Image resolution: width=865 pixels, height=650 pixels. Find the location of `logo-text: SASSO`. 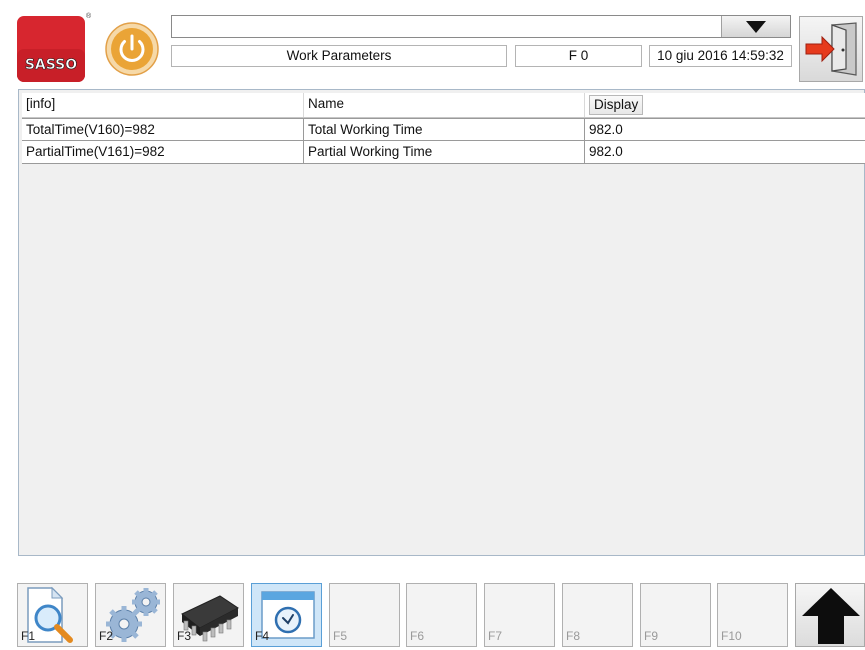

logo-text: SASSO is located at coordinates (51, 65).